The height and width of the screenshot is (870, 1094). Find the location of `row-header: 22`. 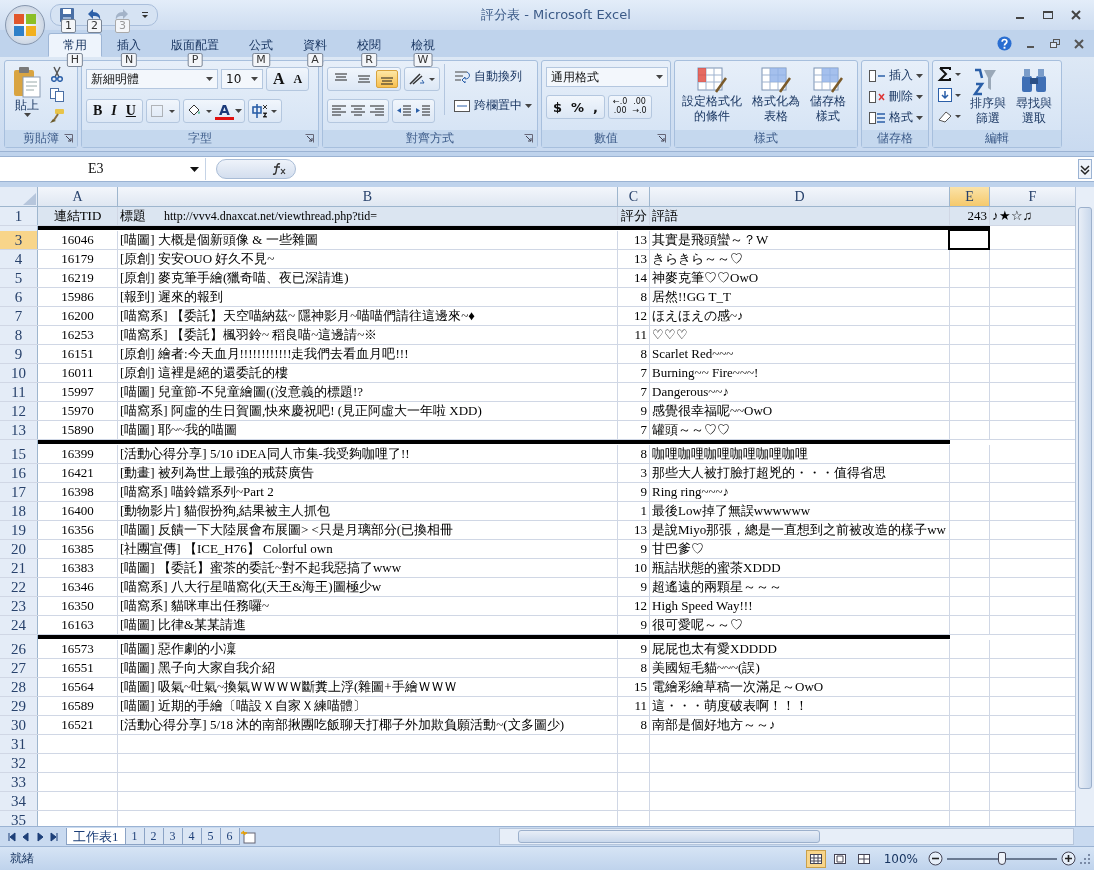

row-header: 22 is located at coordinates (19, 587).